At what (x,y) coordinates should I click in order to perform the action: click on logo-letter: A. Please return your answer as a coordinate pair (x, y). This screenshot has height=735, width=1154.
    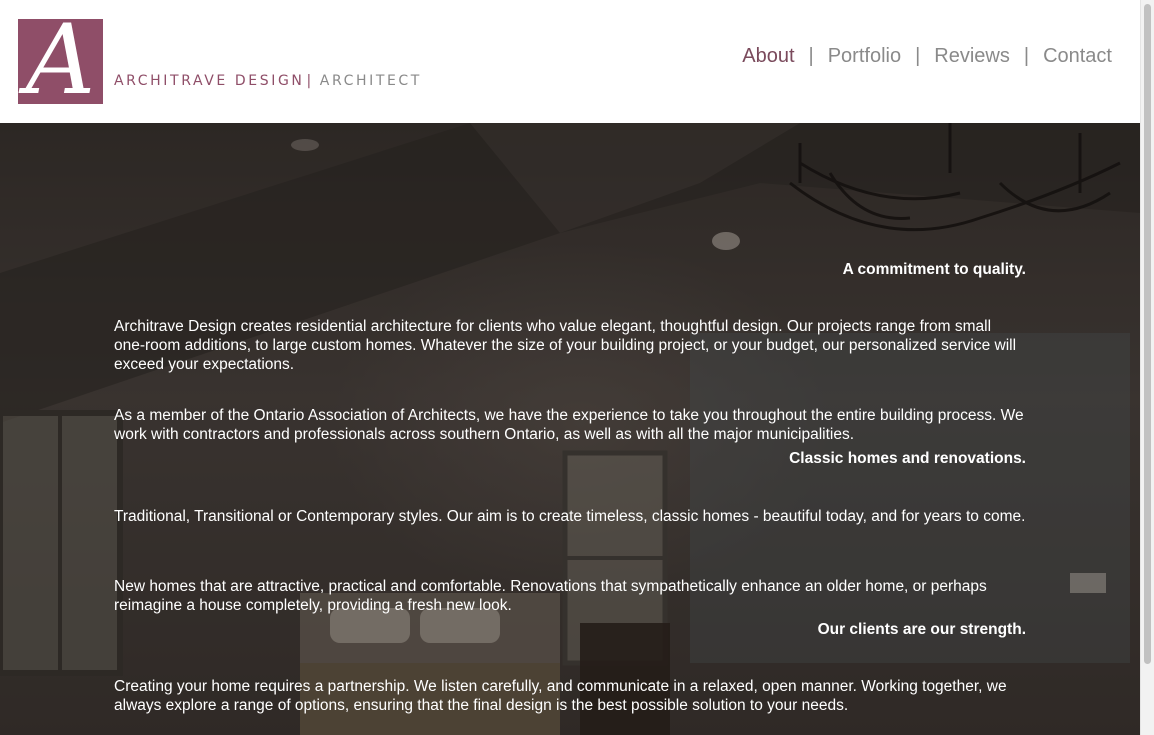
    Looking at the image, I should click on (60, 61).